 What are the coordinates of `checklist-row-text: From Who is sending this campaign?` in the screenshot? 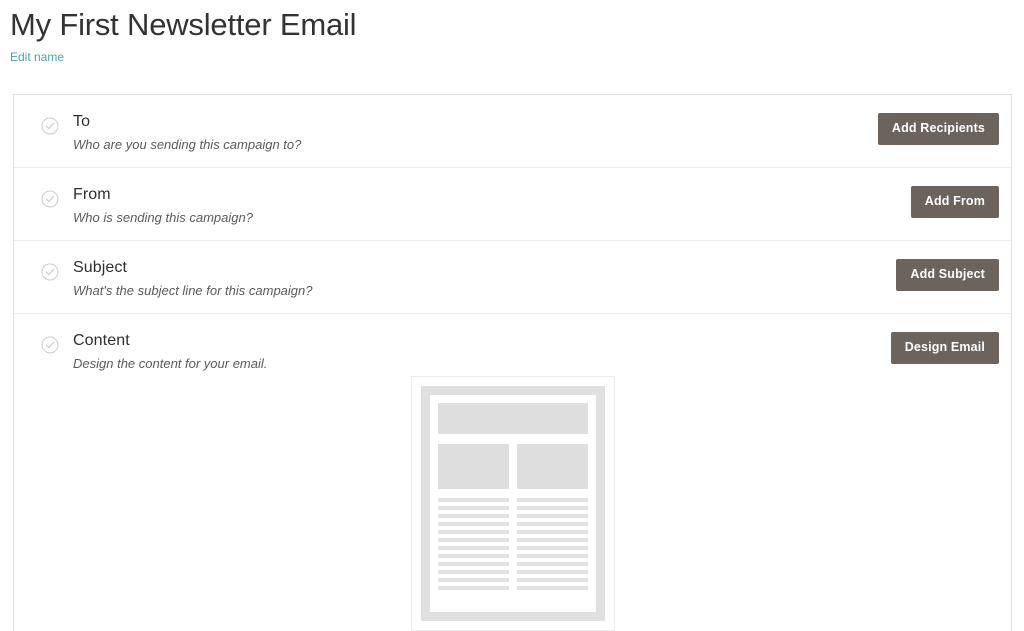 It's located at (492, 205).